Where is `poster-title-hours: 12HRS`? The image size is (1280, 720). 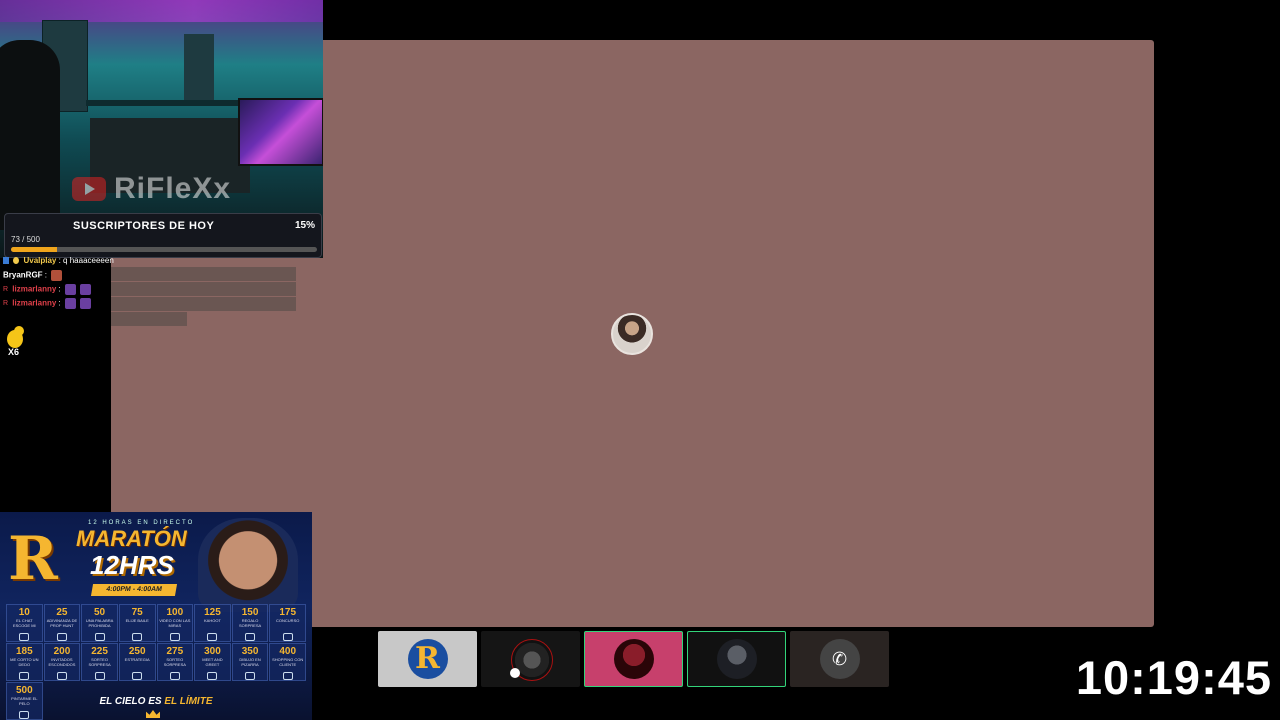 poster-title-hours: 12HRS is located at coordinates (132, 565).